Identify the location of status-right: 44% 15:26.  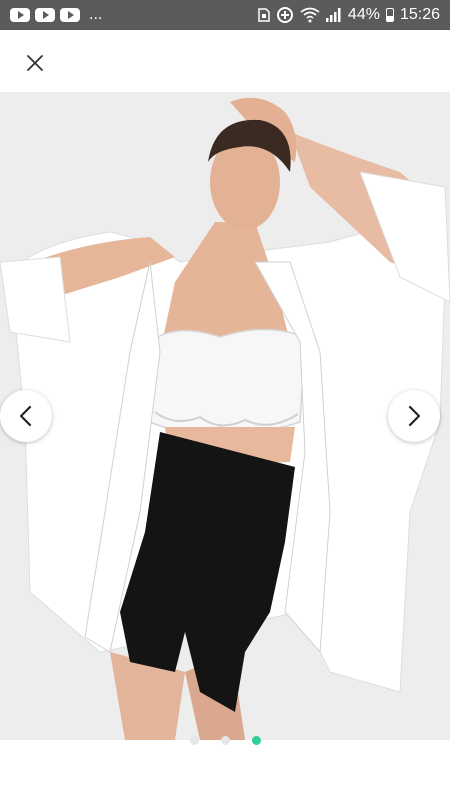
(349, 15).